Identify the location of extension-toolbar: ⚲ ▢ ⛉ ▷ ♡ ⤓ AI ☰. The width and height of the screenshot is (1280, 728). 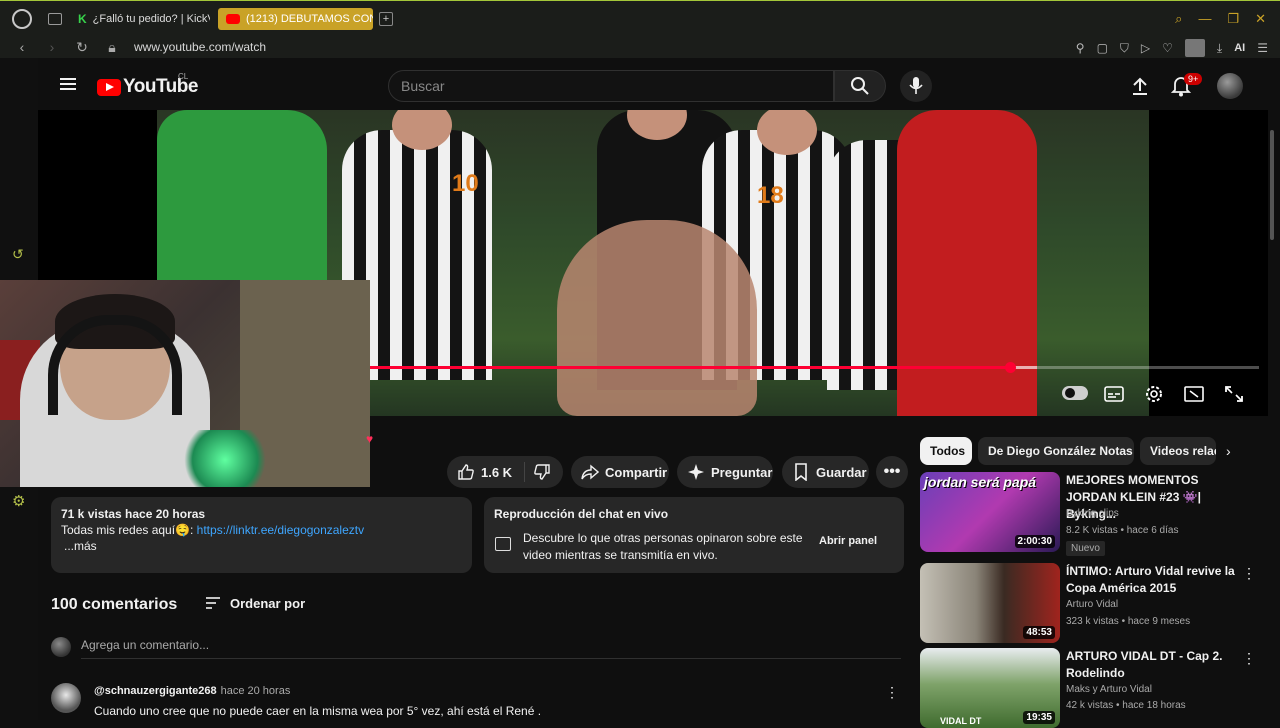
(1172, 48).